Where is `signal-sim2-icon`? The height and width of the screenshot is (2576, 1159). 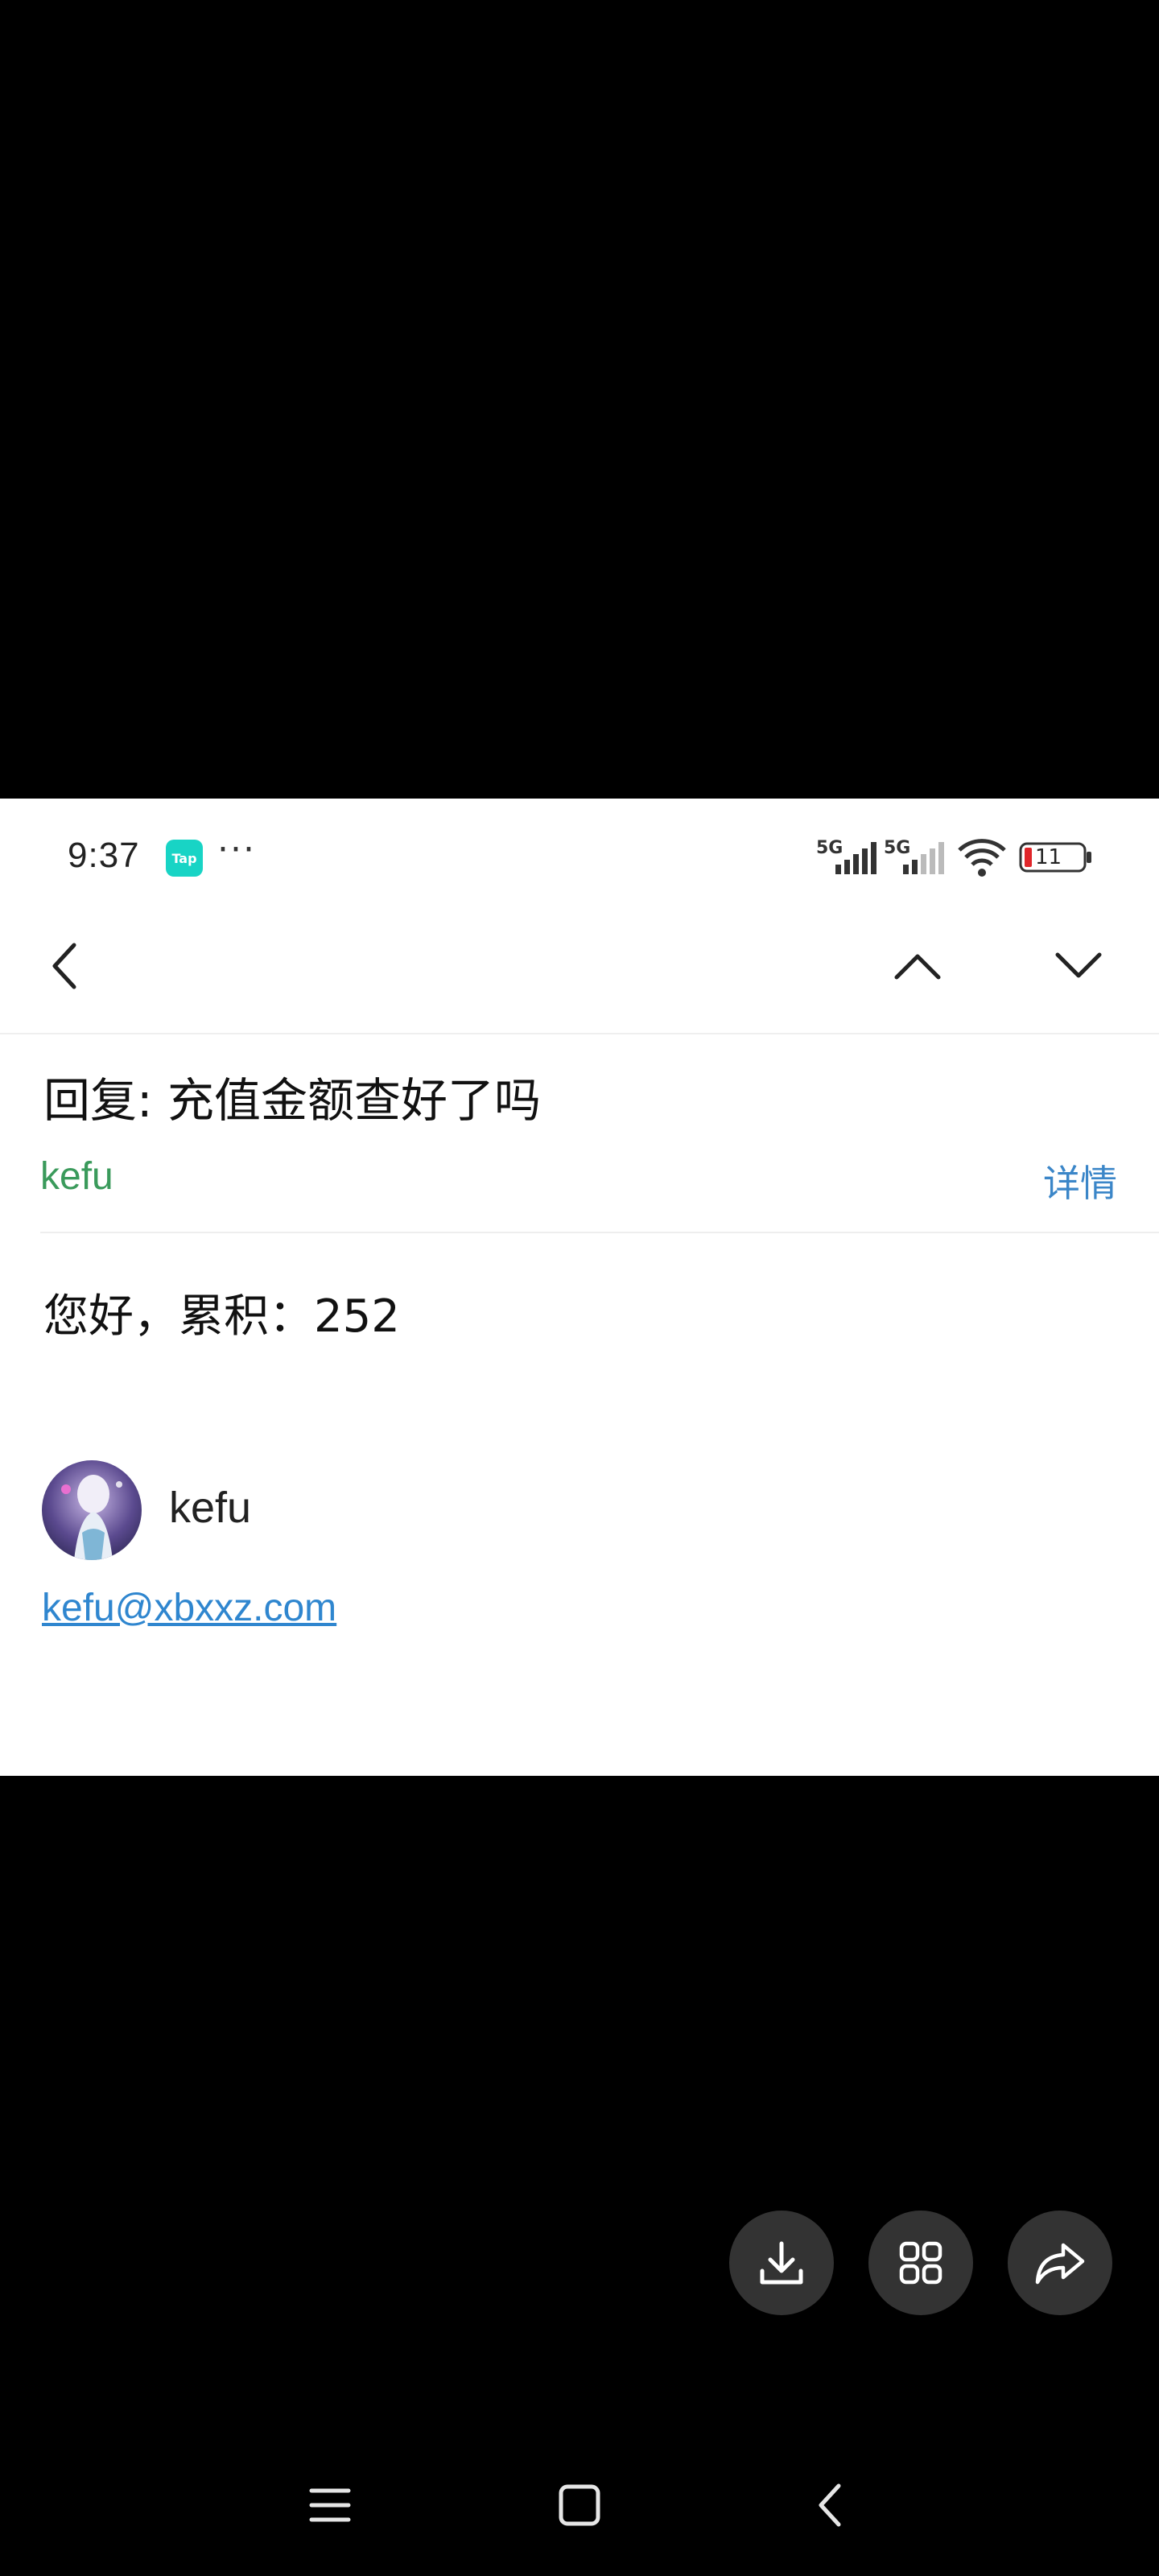
signal-sim2-icon is located at coordinates (923, 858).